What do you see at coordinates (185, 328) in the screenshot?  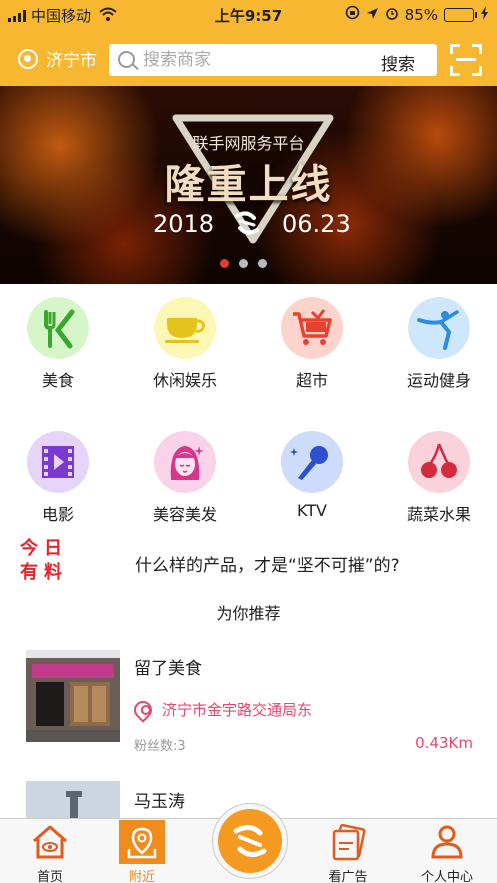 I see `teacup-icon` at bounding box center [185, 328].